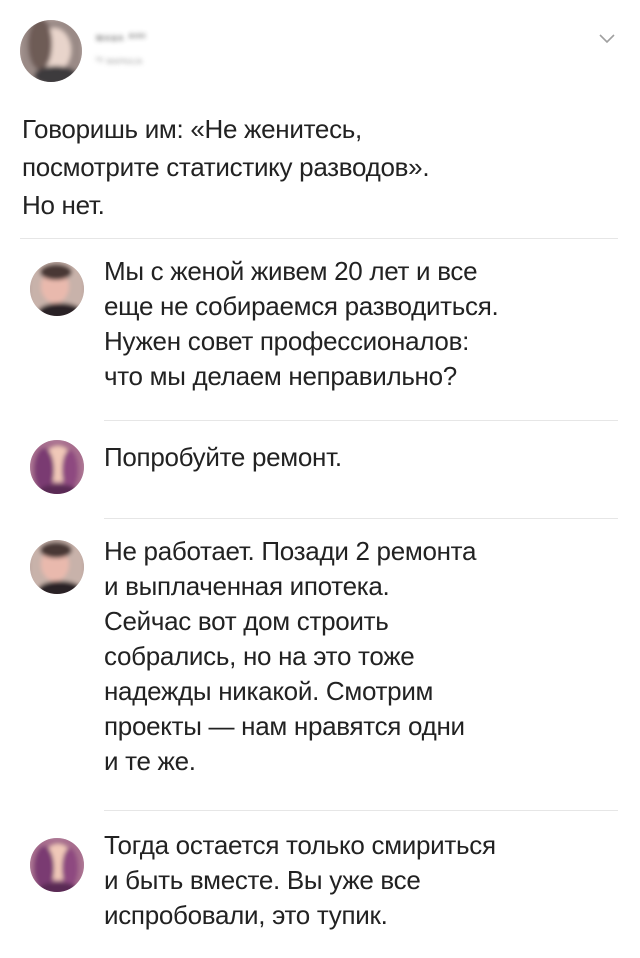 The image size is (640, 958). I want to click on author-avatar, so click(51, 51).